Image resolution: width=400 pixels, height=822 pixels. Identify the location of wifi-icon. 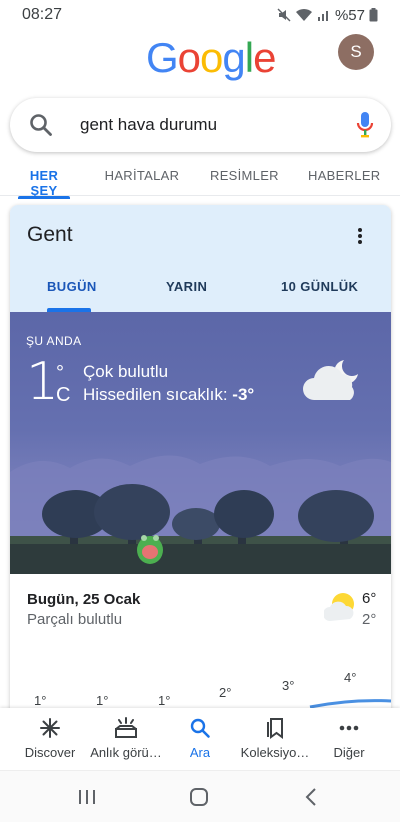
(303, 14).